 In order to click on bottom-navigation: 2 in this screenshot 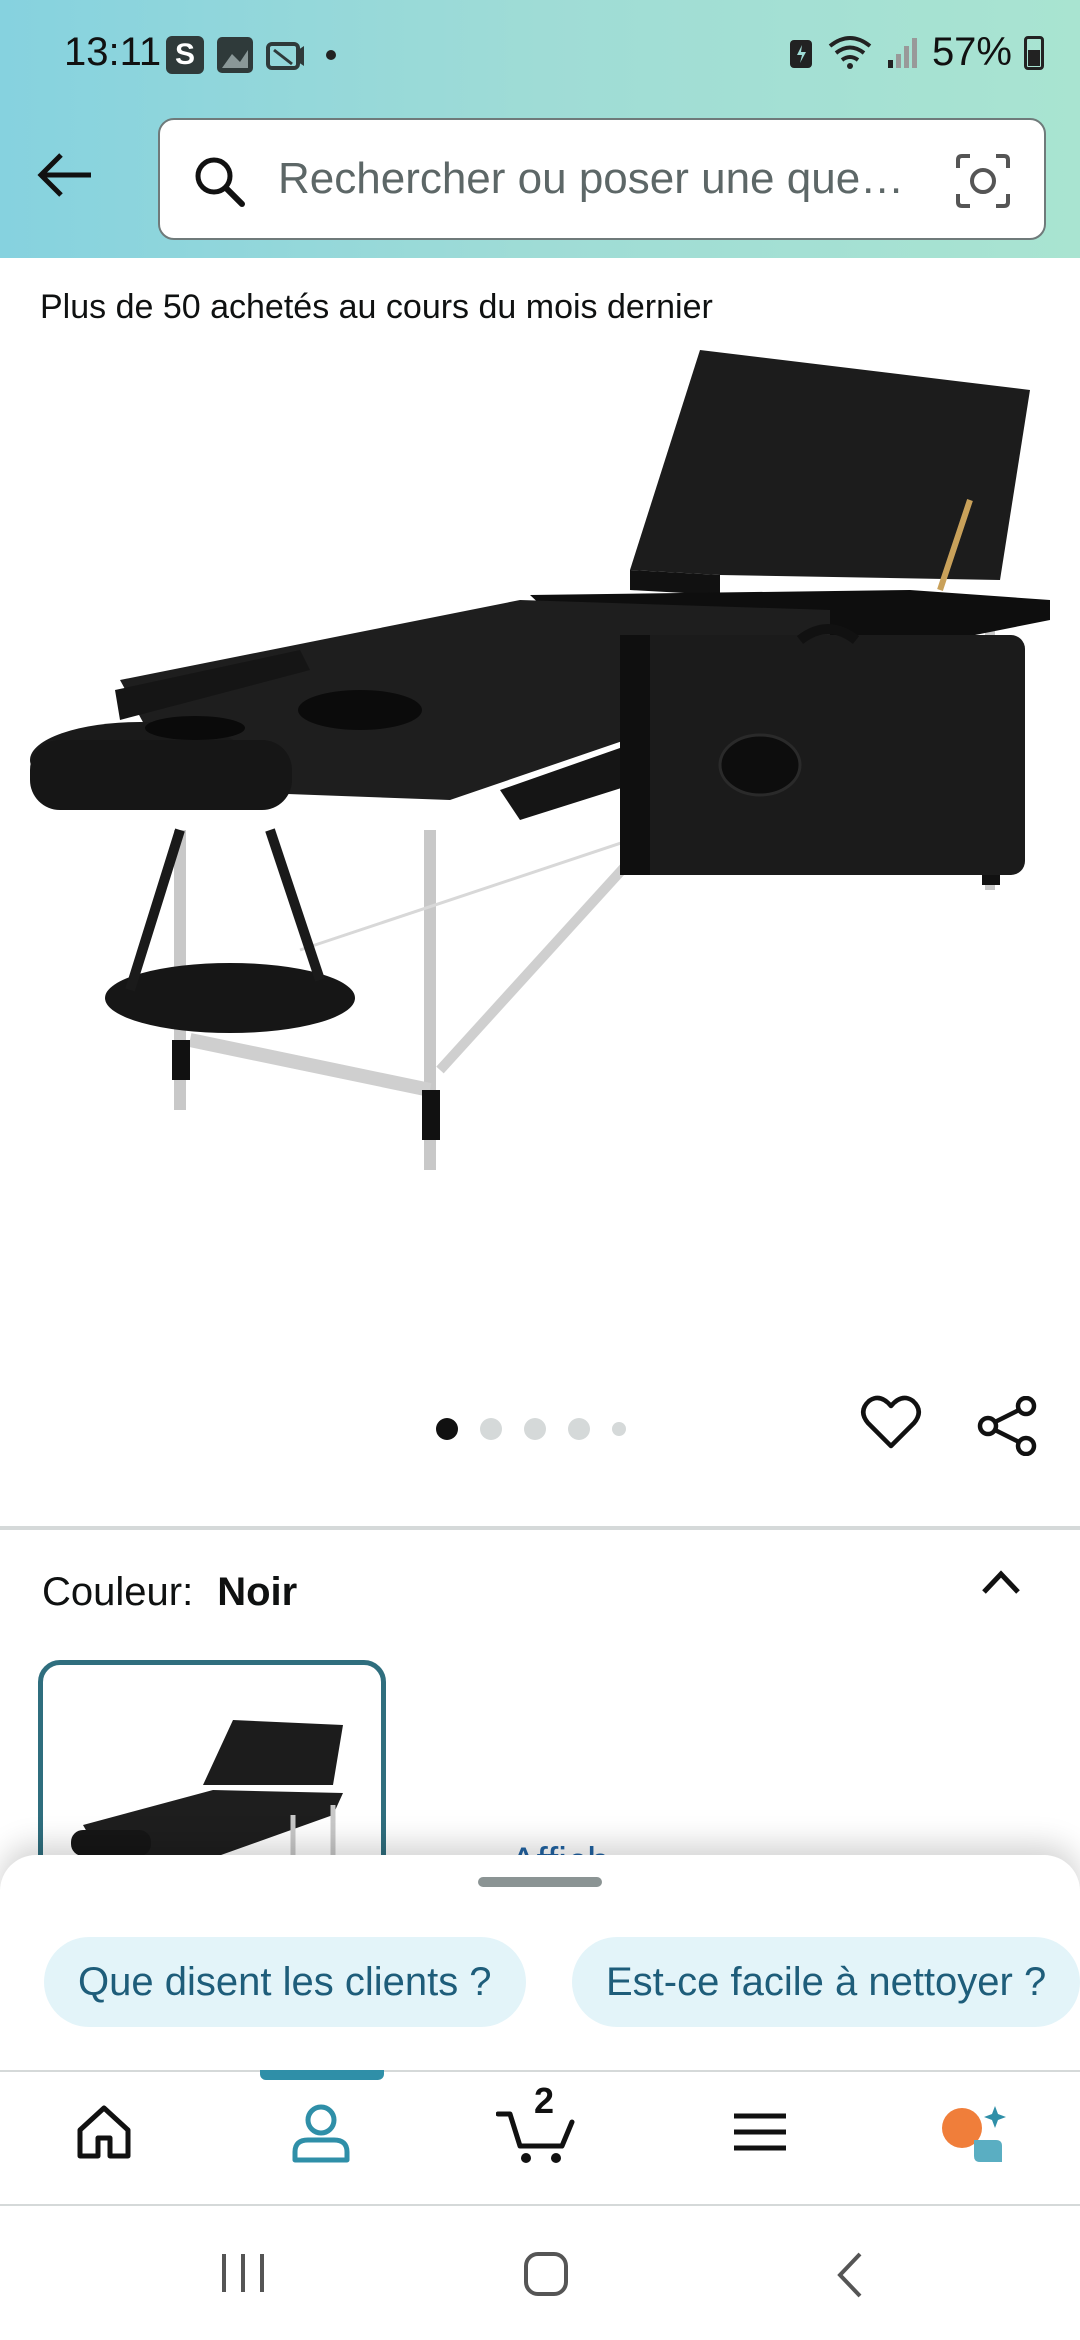, I will do `click(540, 2138)`.